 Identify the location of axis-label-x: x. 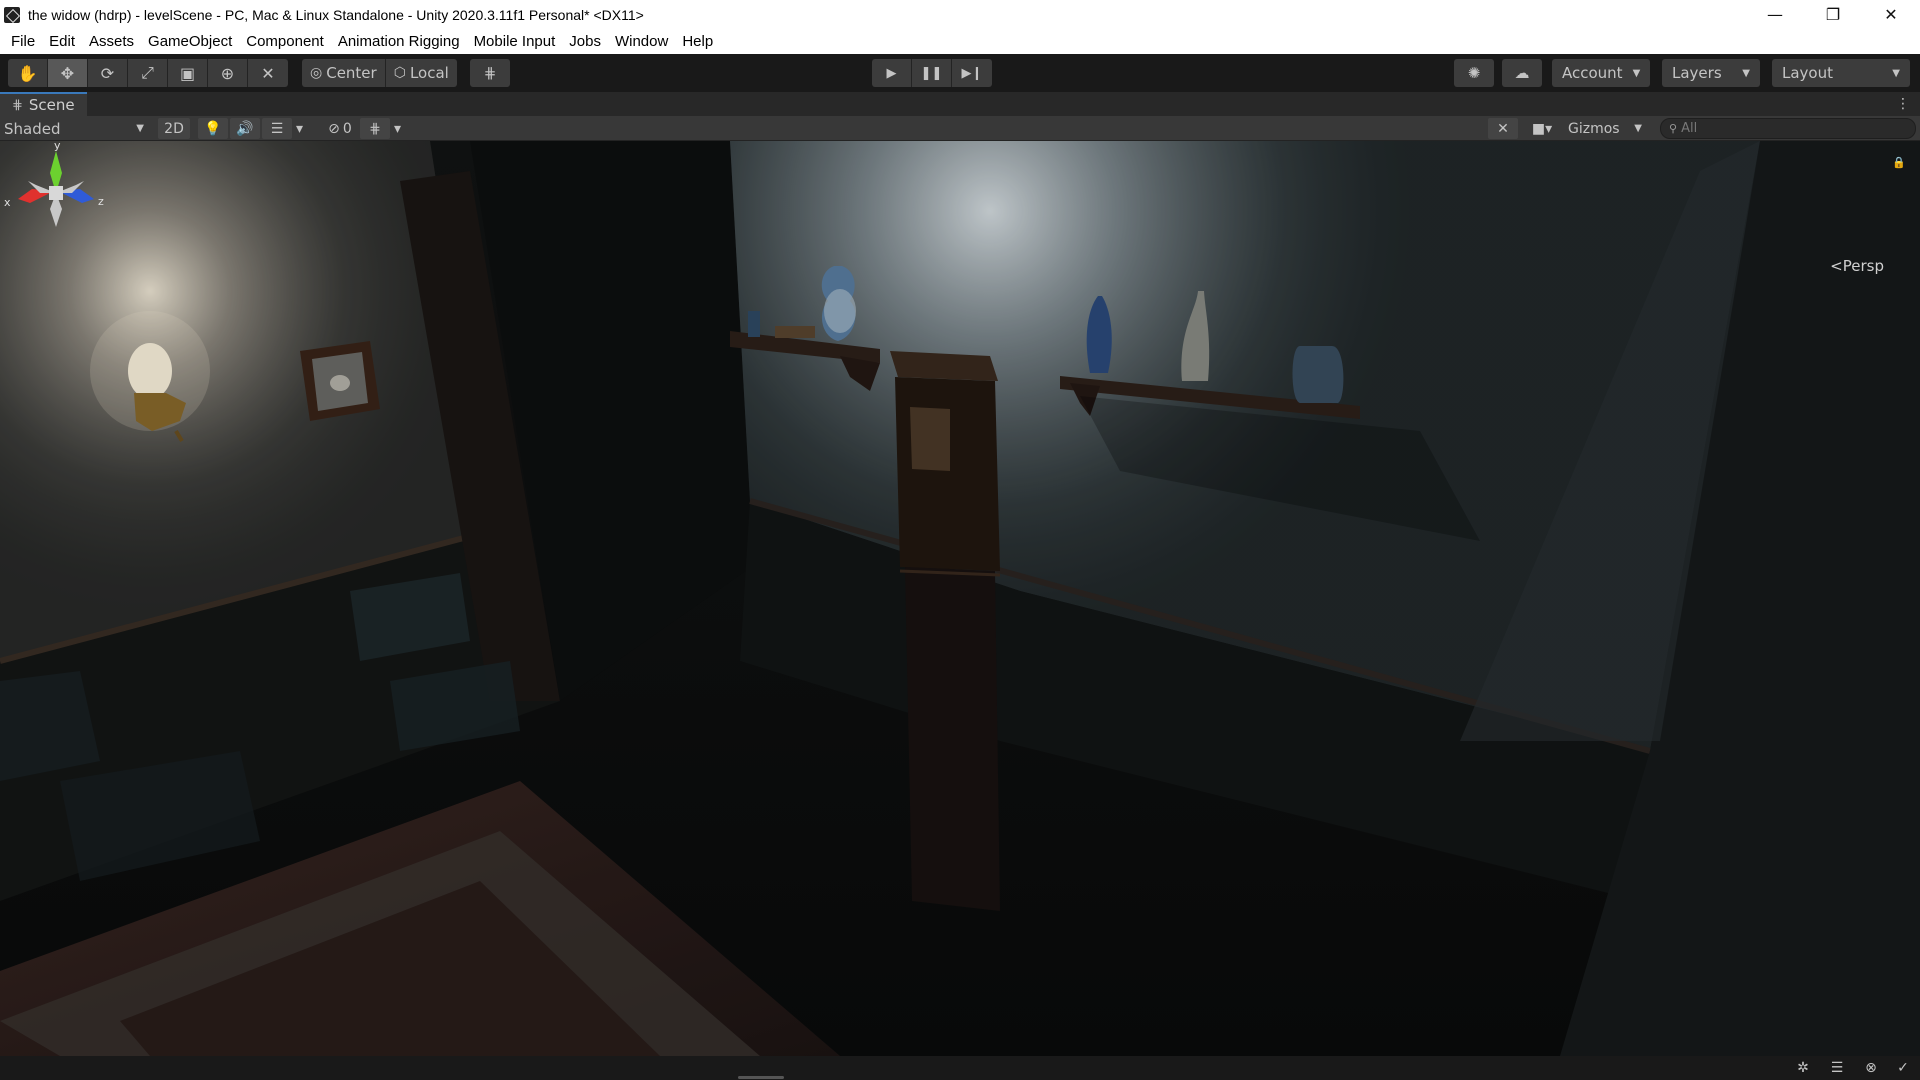
(7, 202).